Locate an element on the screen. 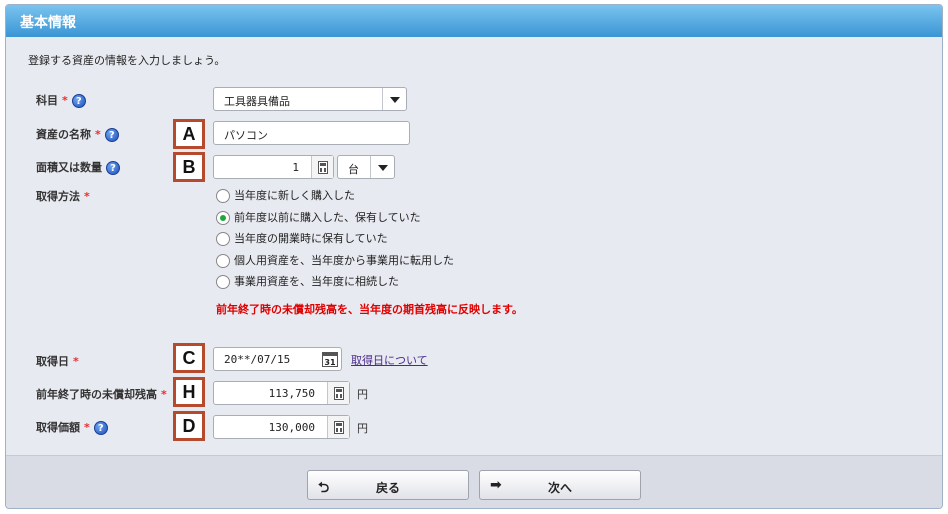 The height and width of the screenshot is (514, 948). quantity-input: 1 is located at coordinates (273, 167).